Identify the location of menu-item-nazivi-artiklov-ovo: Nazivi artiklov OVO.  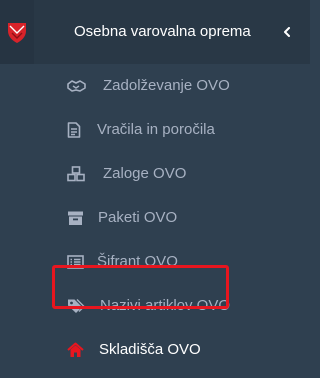
(155, 306).